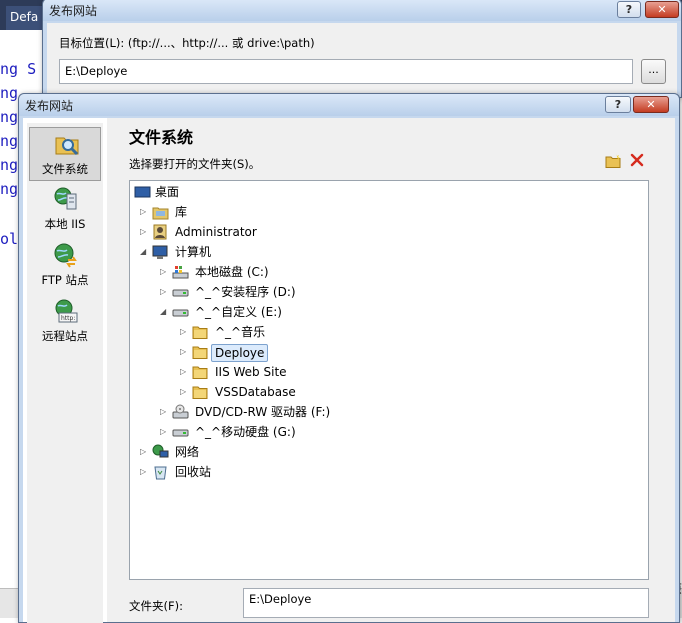 The image size is (682, 623). I want to click on tree-node-label: Administrator, so click(216, 232).